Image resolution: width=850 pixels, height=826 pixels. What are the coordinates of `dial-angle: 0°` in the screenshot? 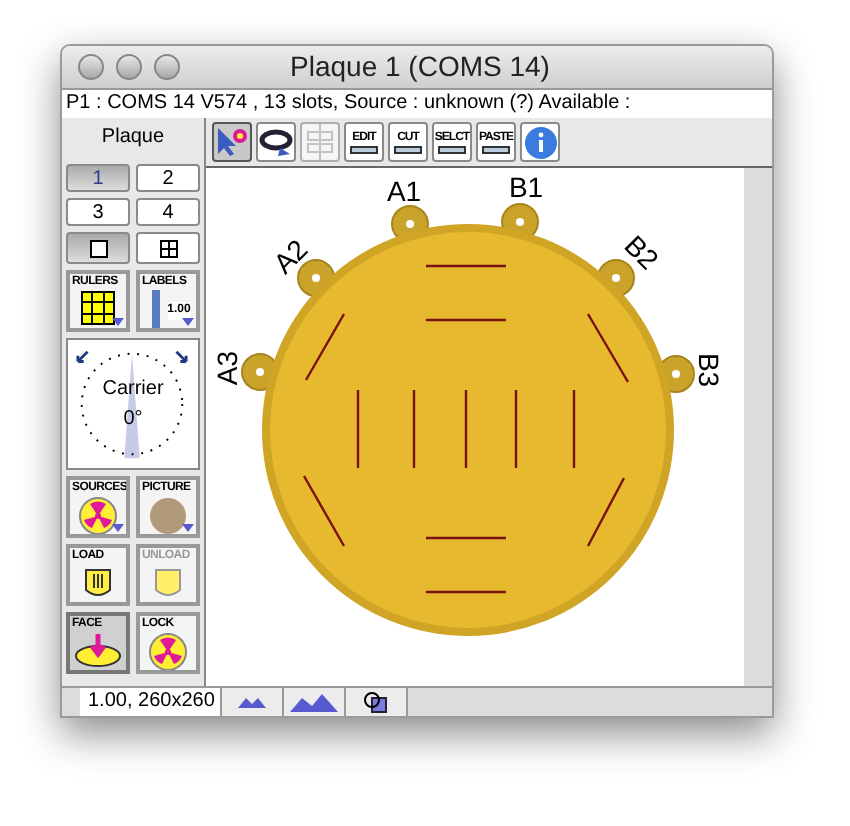 It's located at (133, 420).